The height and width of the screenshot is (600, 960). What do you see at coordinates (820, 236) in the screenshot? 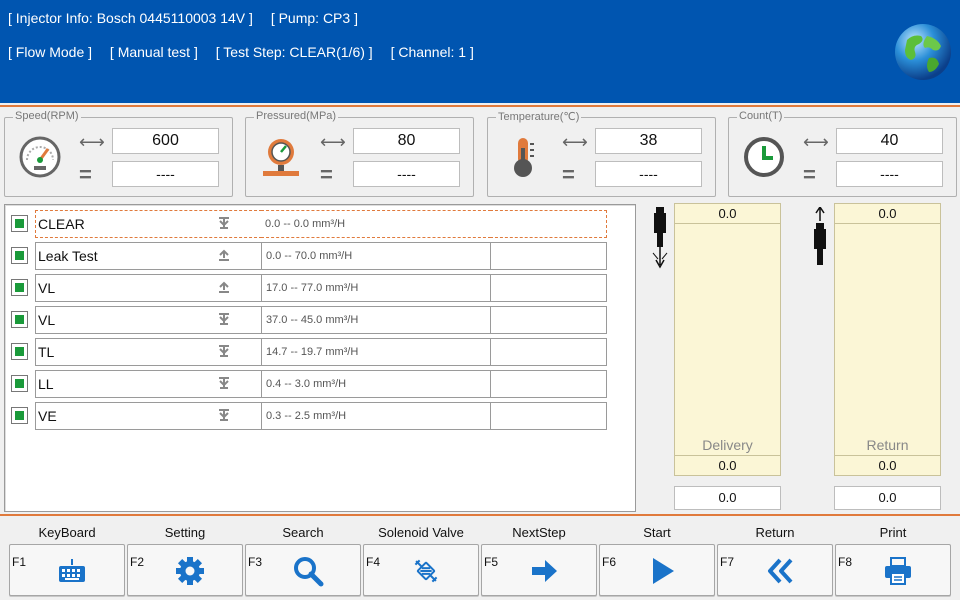
I see `injector-return-icon` at bounding box center [820, 236].